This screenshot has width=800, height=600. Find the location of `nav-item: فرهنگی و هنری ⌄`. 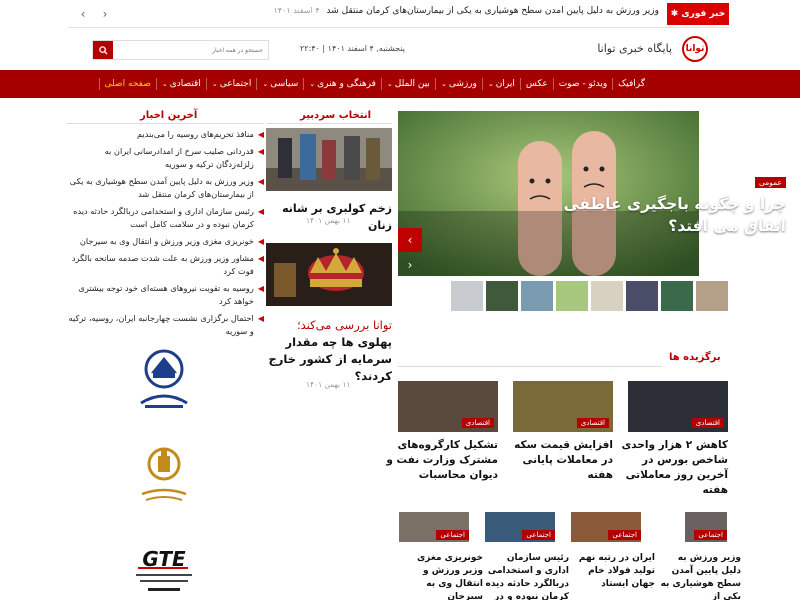

nav-item: فرهنگی و هنری ⌄ is located at coordinates (342, 84).